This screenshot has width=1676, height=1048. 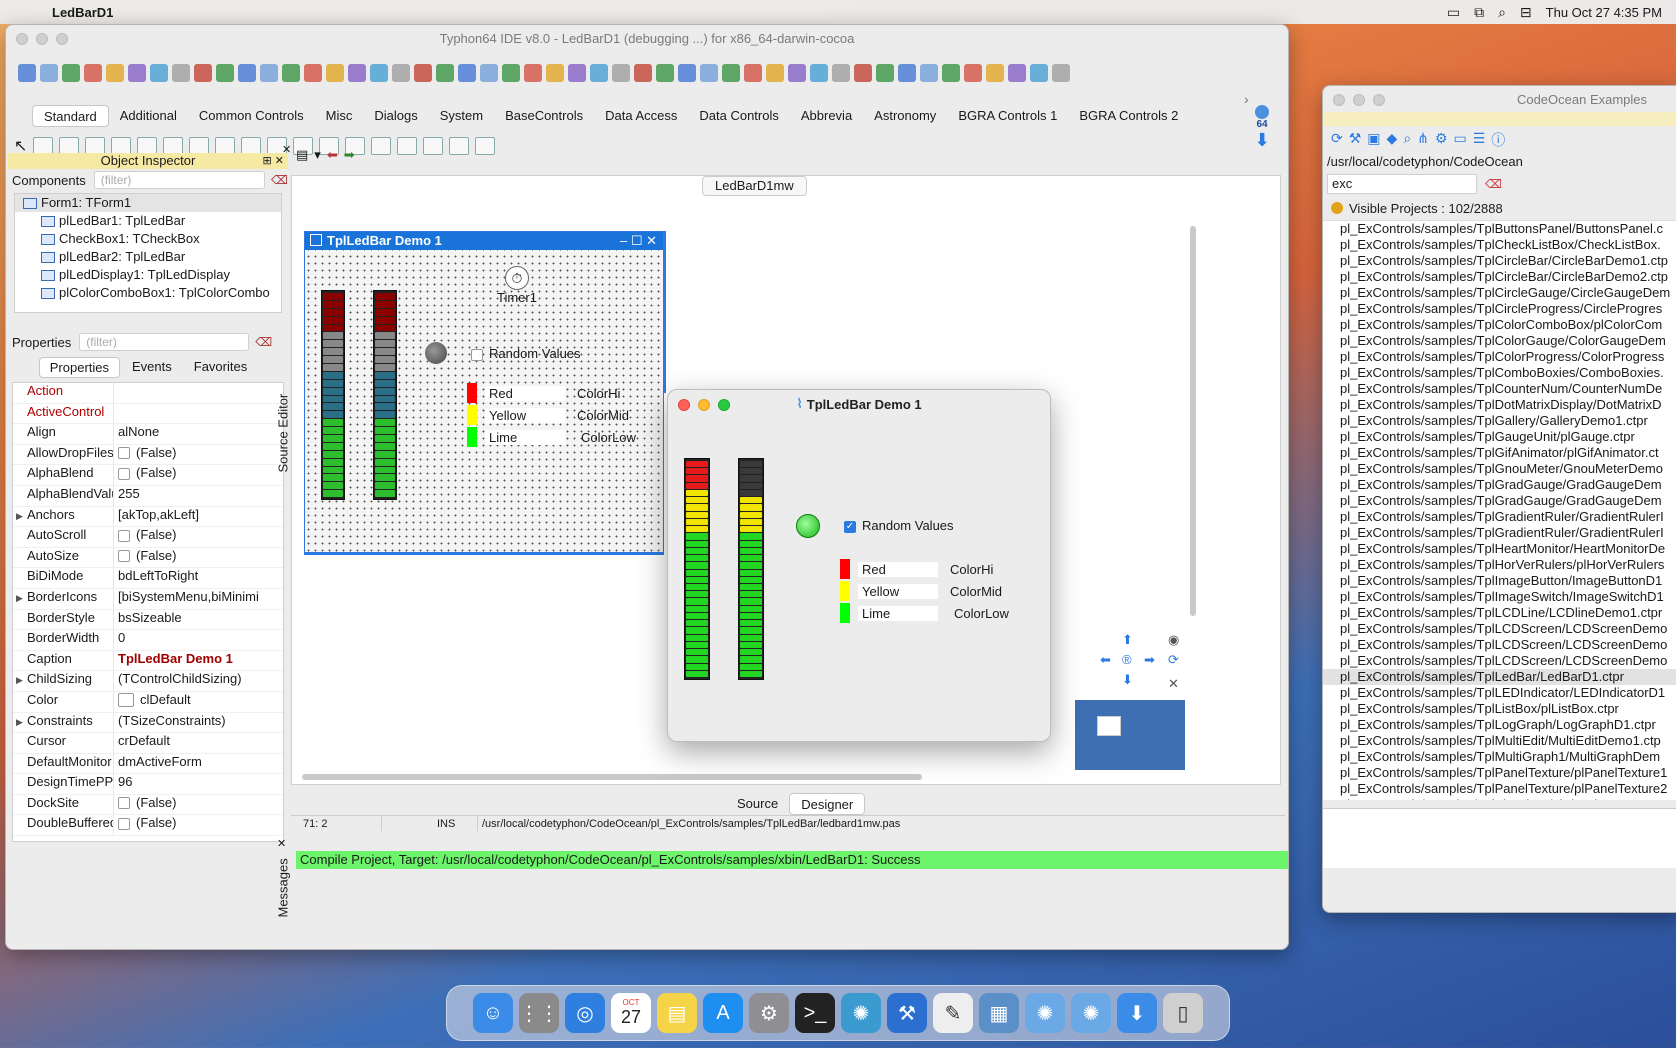 I want to click on palette-tab: System, so click(x=461, y=116).